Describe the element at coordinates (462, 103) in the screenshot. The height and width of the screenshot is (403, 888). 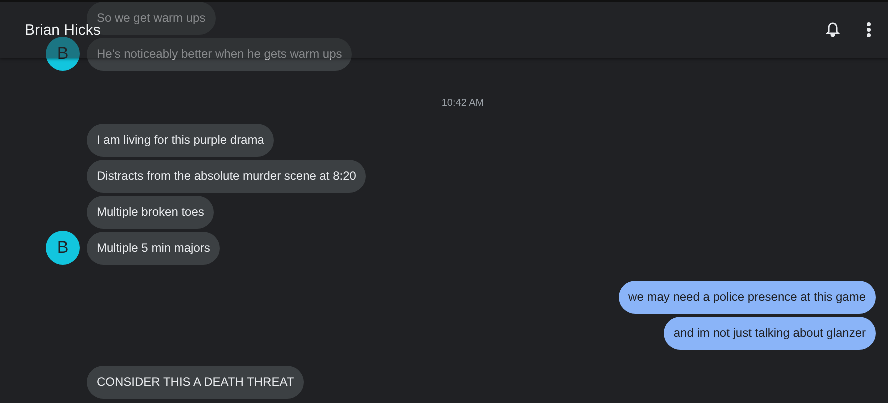
I see `timestamp: 10:42 AM` at that location.